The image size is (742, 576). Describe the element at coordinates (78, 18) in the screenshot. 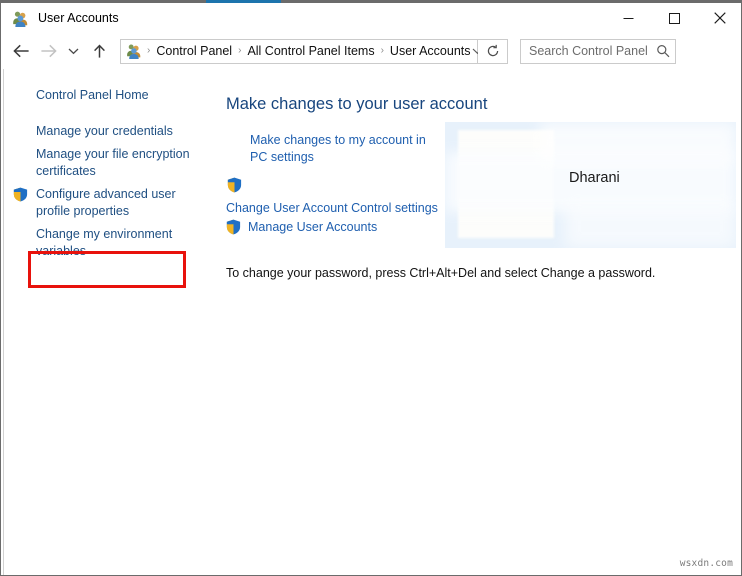

I see `window-title: User Accounts` at that location.